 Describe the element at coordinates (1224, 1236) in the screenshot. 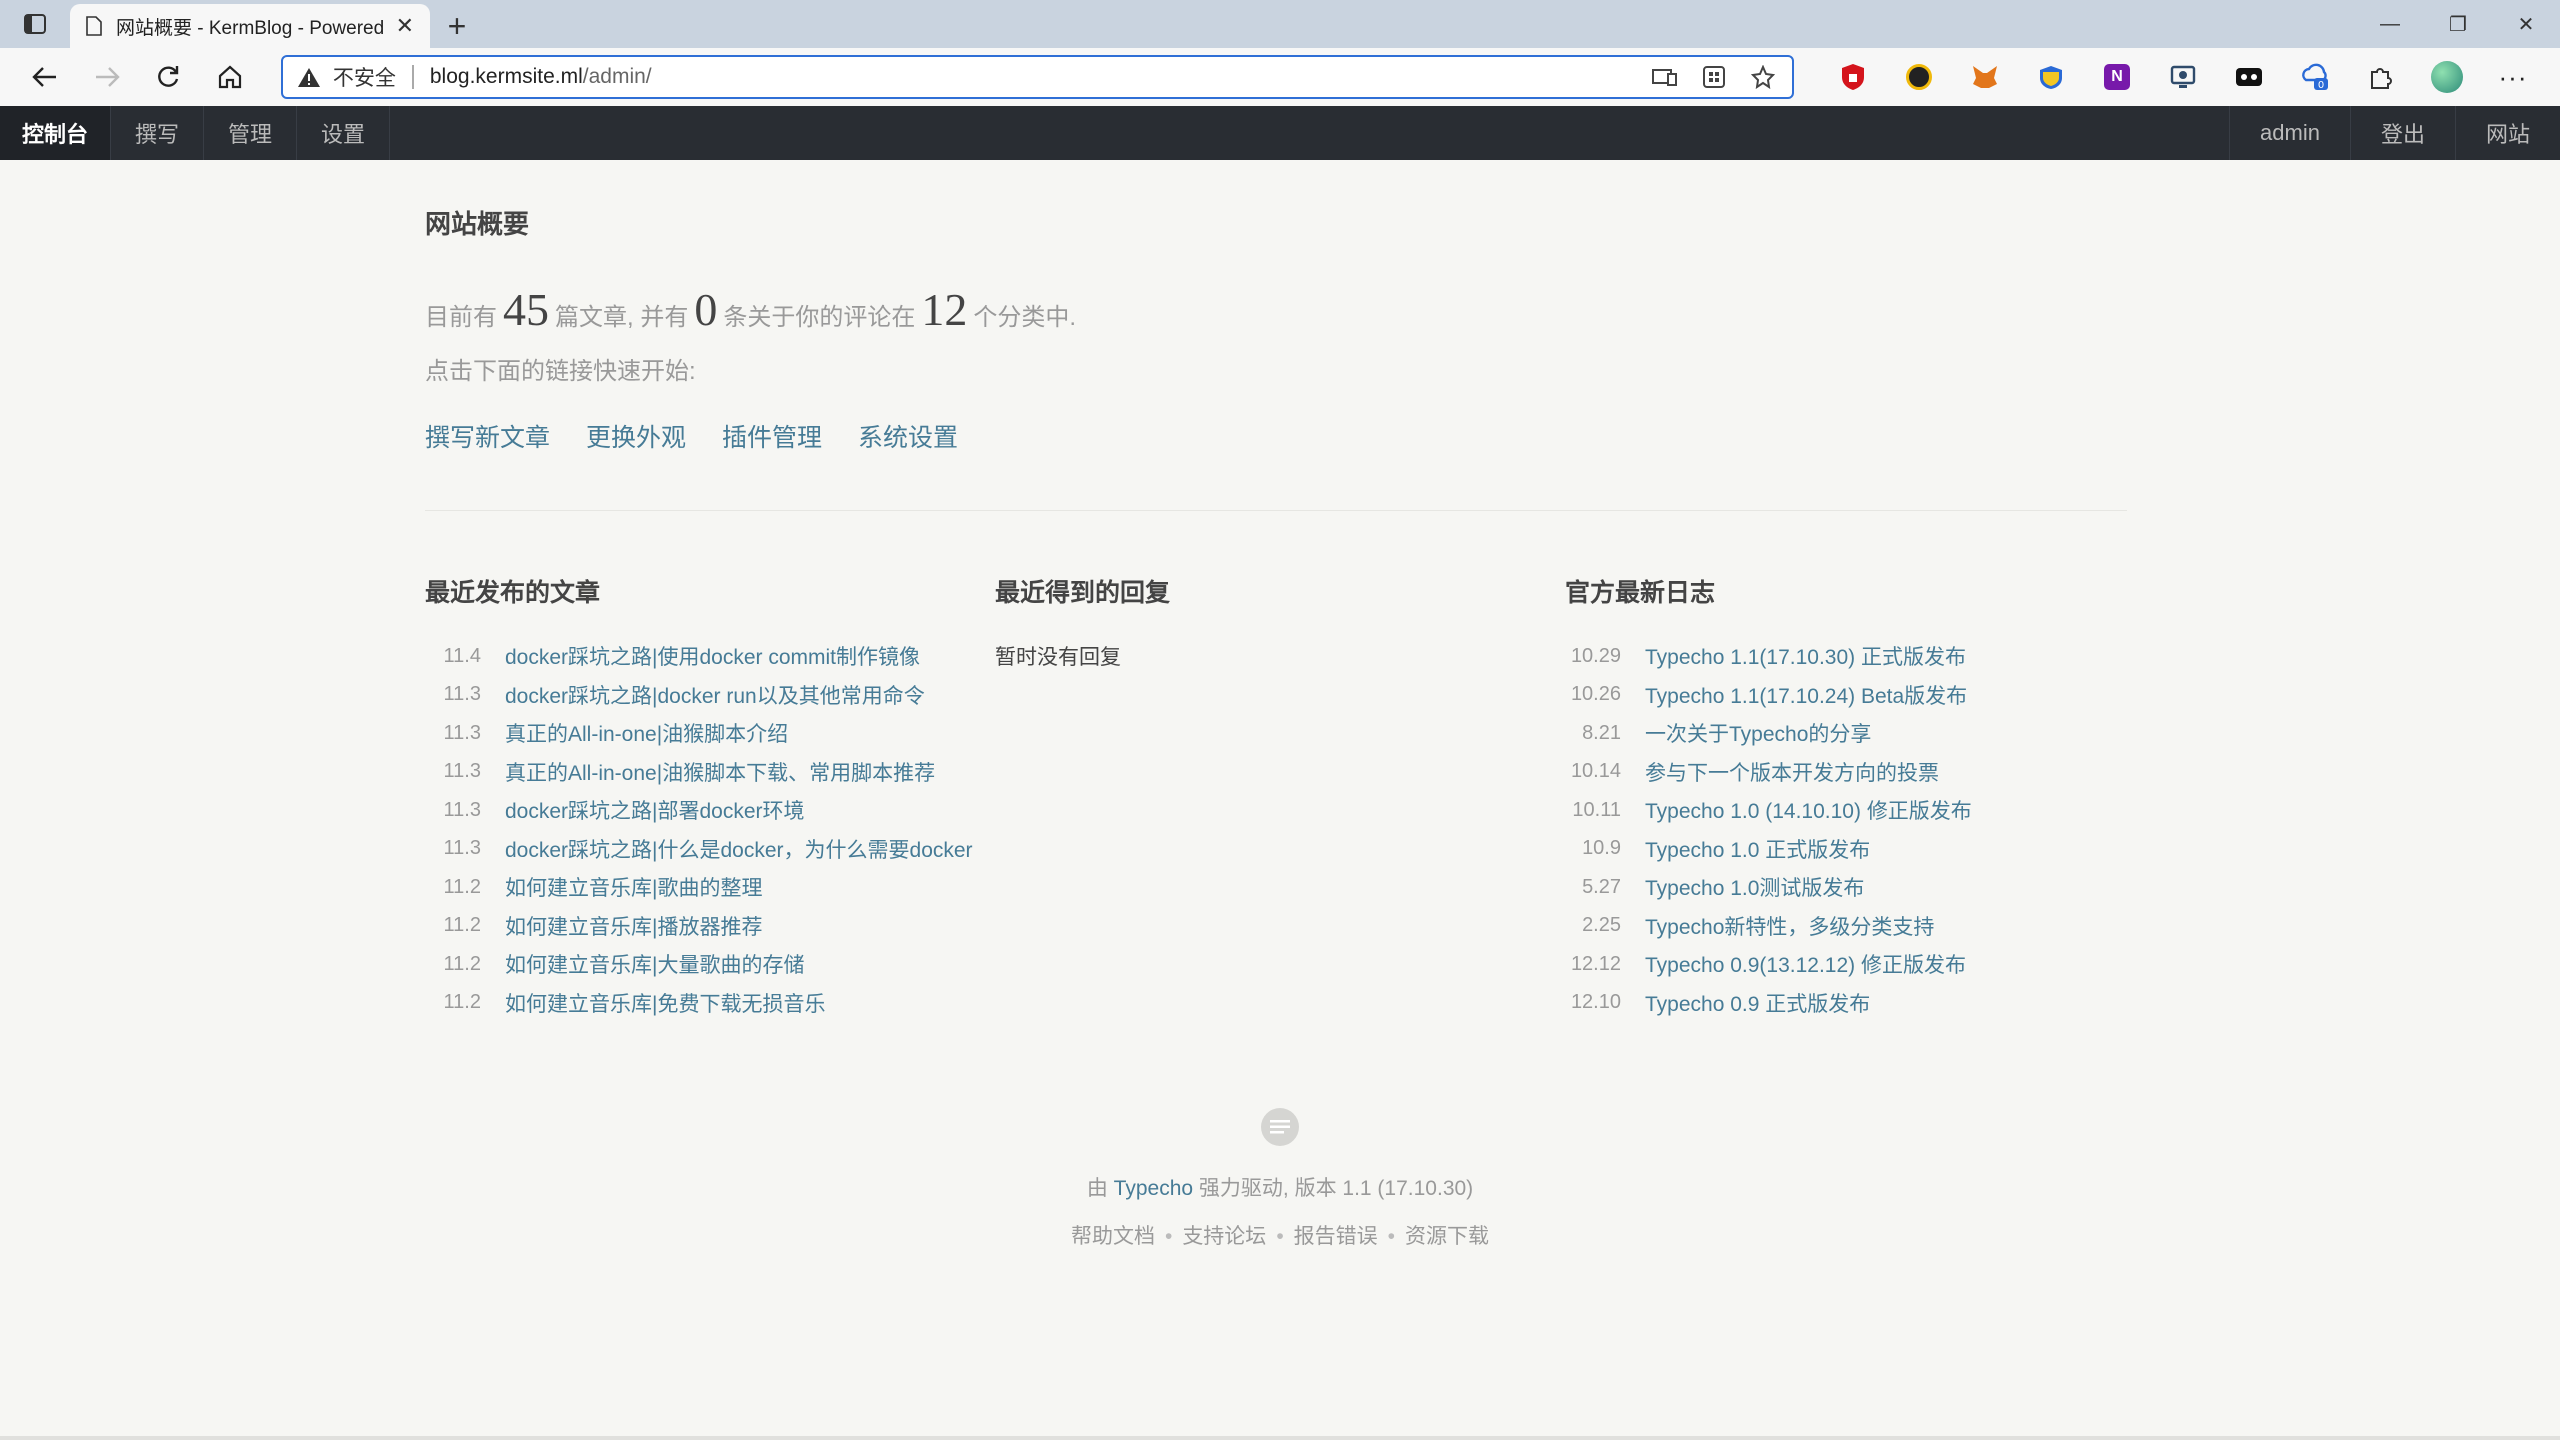

I see `footer-link-forum: 支持论坛` at that location.